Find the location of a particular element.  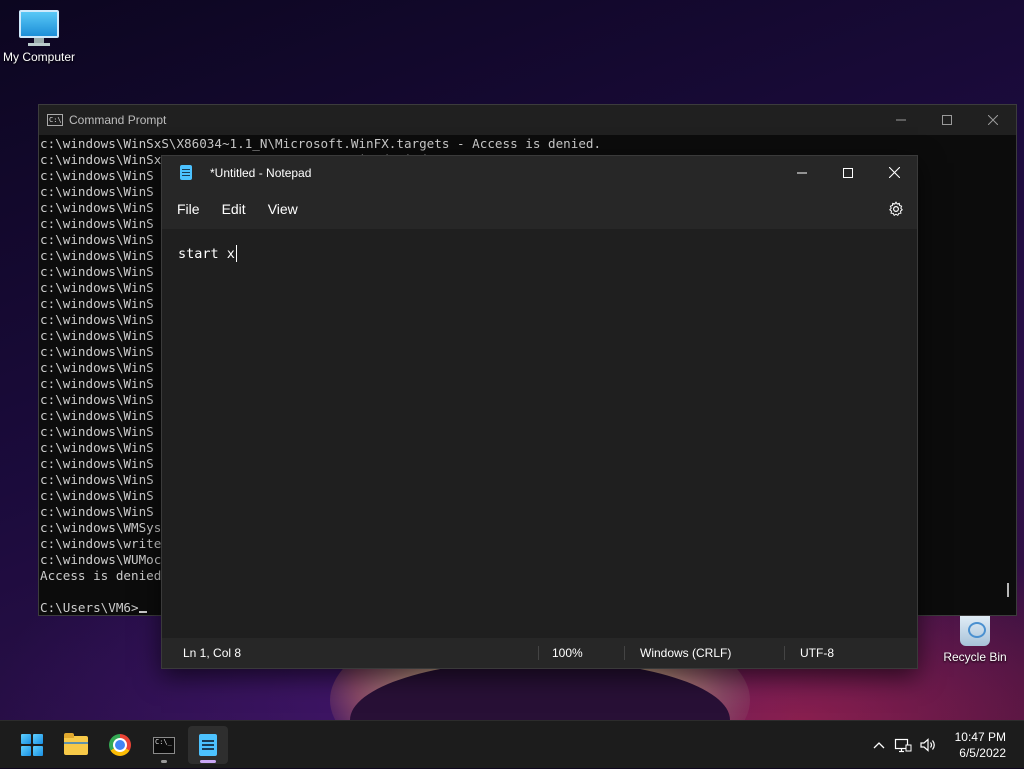

notepad-status-bar: Ln 1, Col 8 100% Windows (CRLF) UTF-8 is located at coordinates (539, 653).